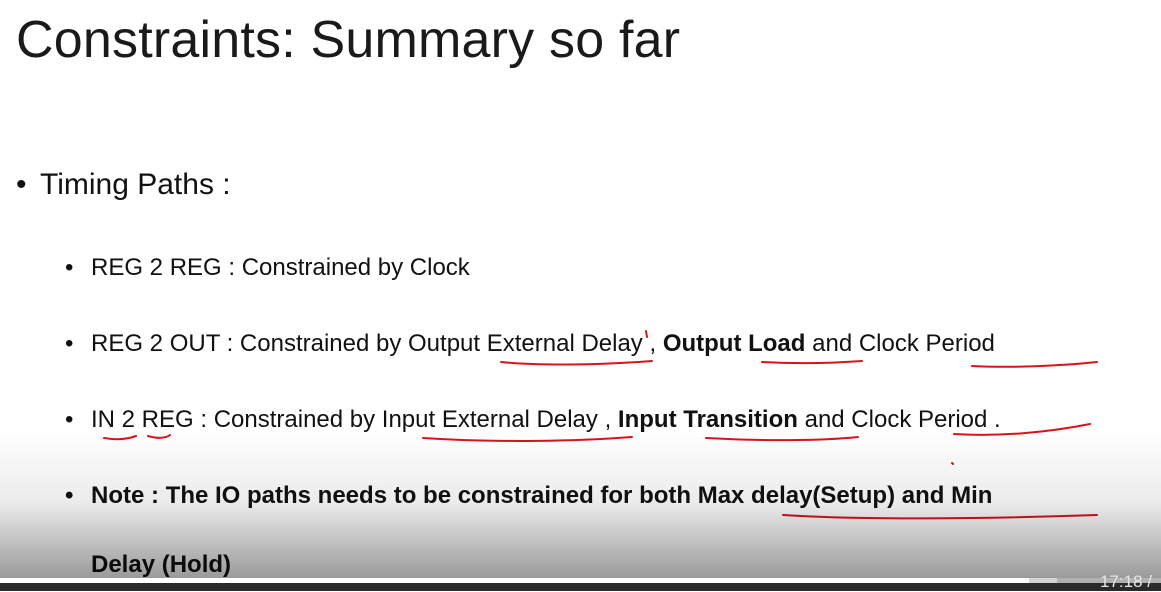 The image size is (1161, 592). I want to click on dot-mark, so click(952, 463).